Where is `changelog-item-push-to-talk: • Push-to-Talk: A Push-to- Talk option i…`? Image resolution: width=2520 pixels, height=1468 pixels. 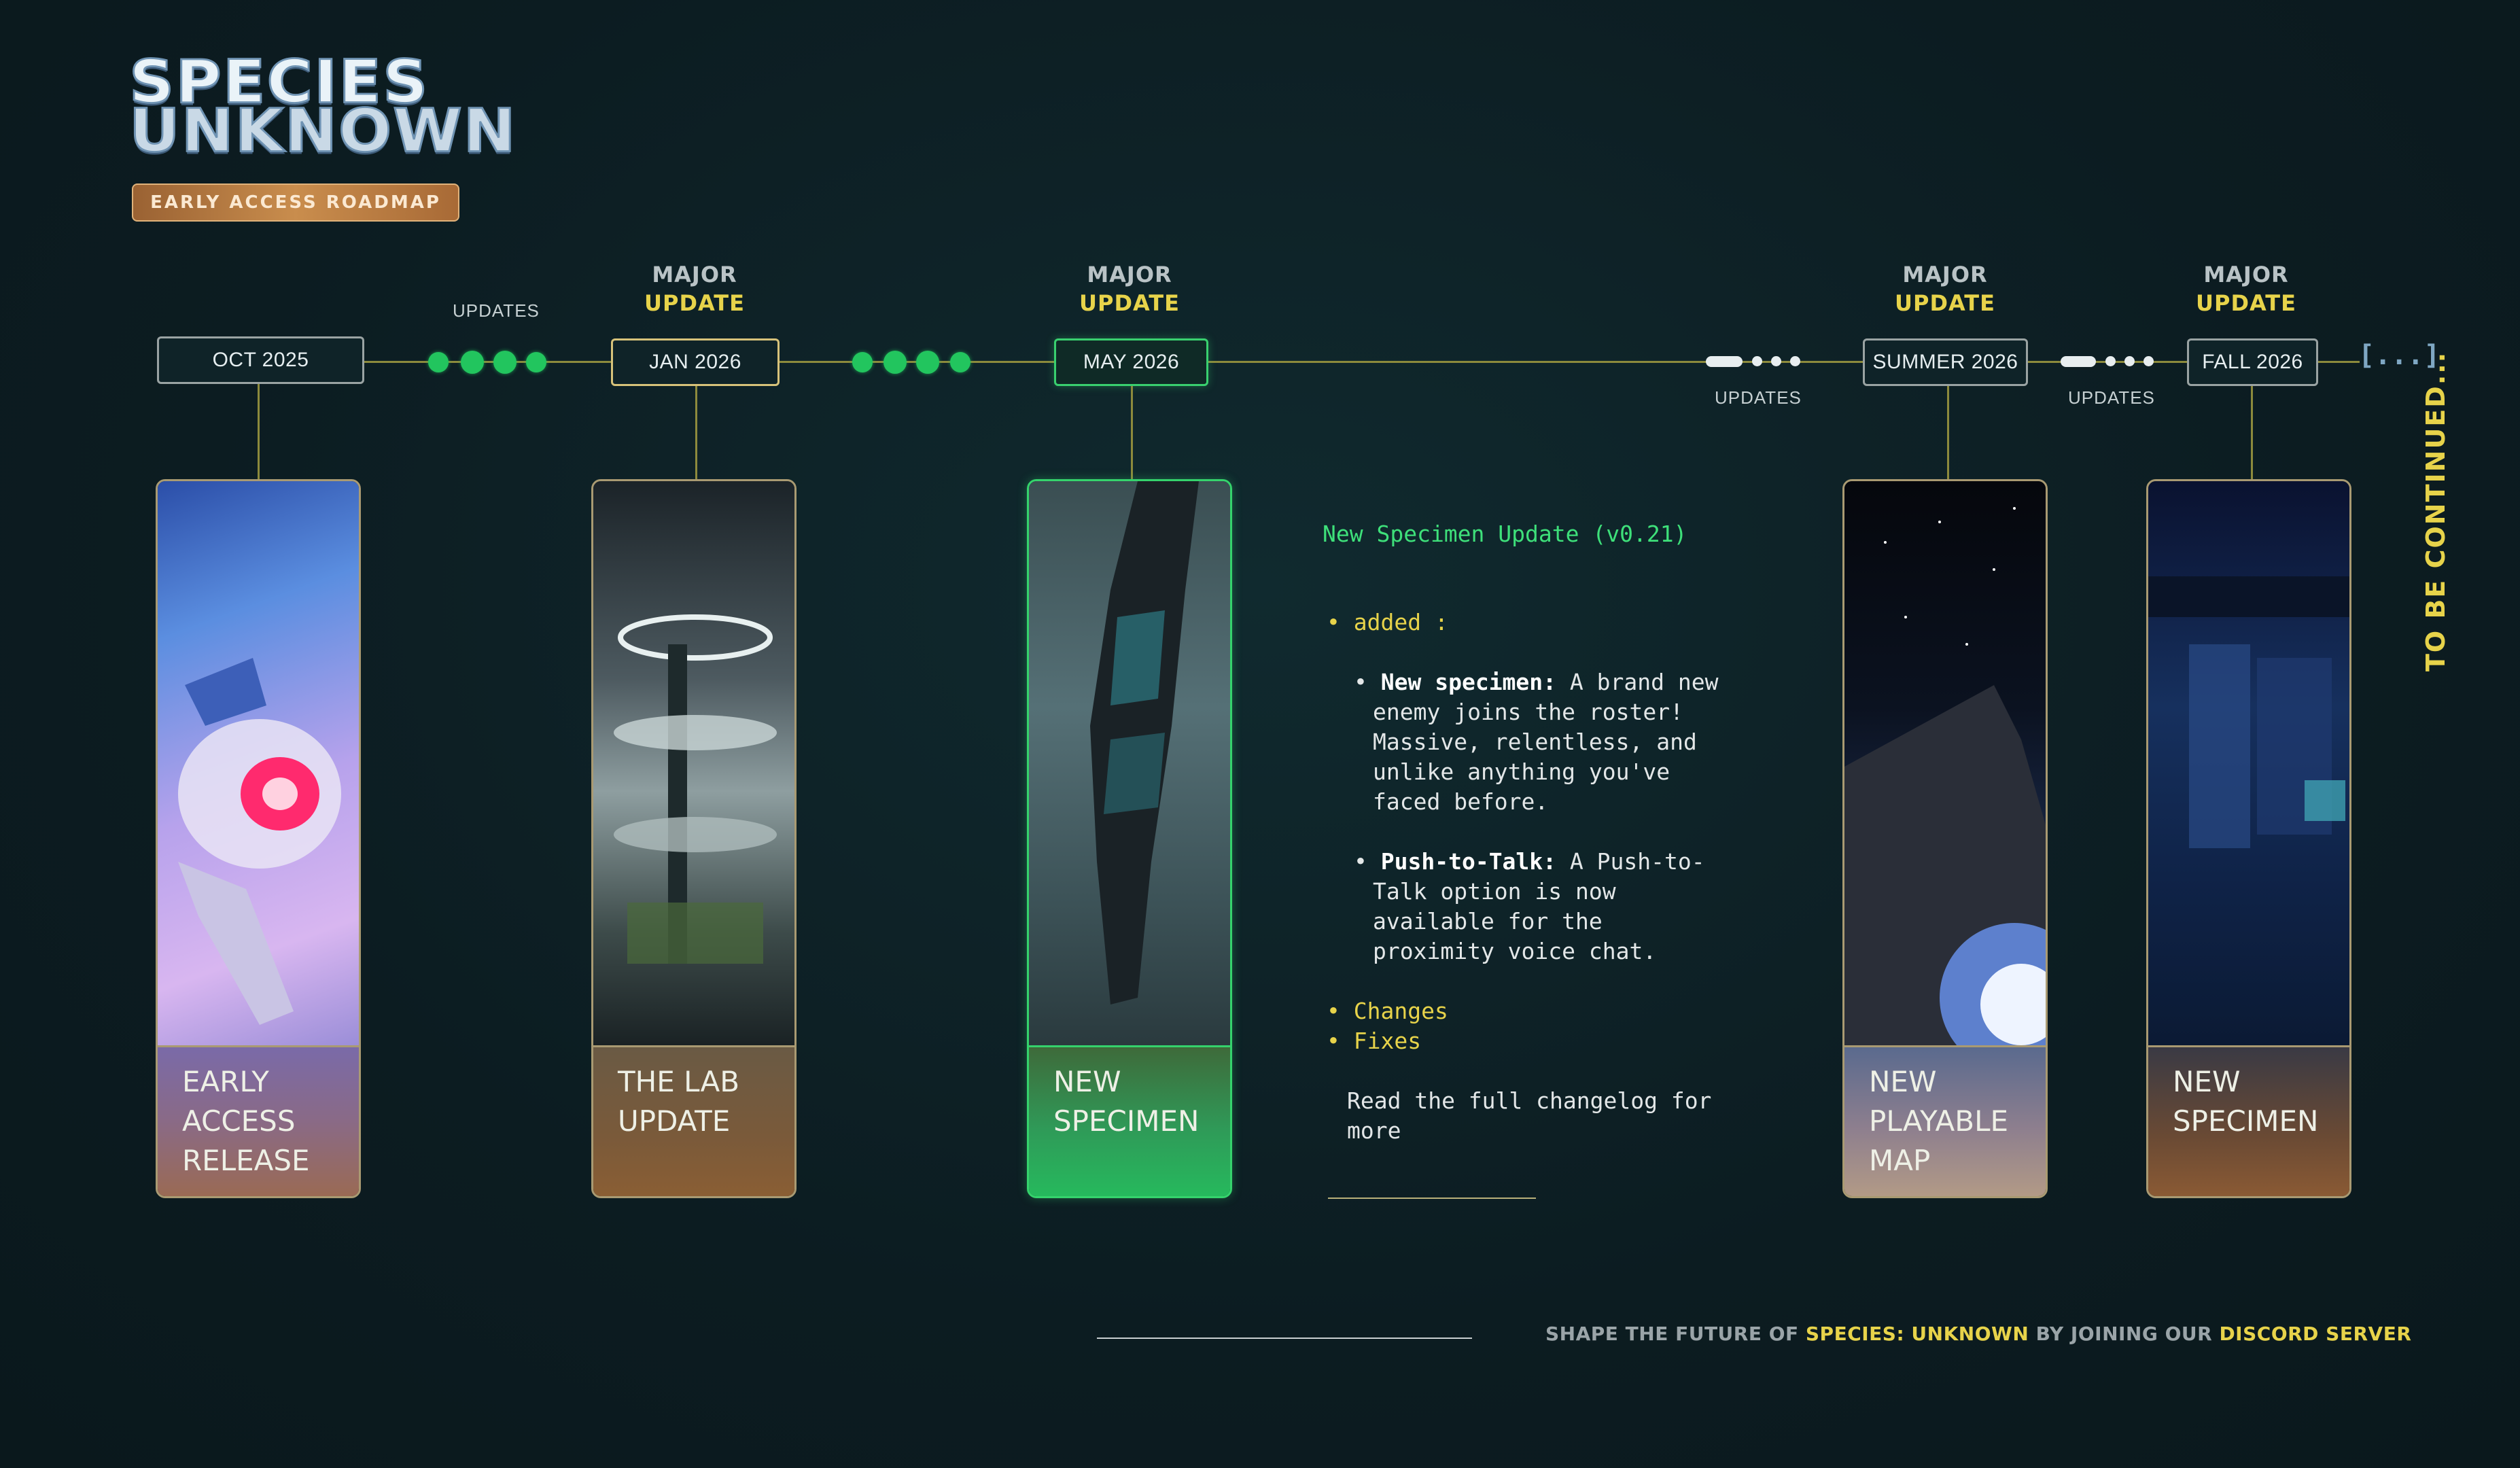
changelog-item-push-to-talk: • Push-to-Talk: A Push-to- Talk option i… is located at coordinates (1530, 906).